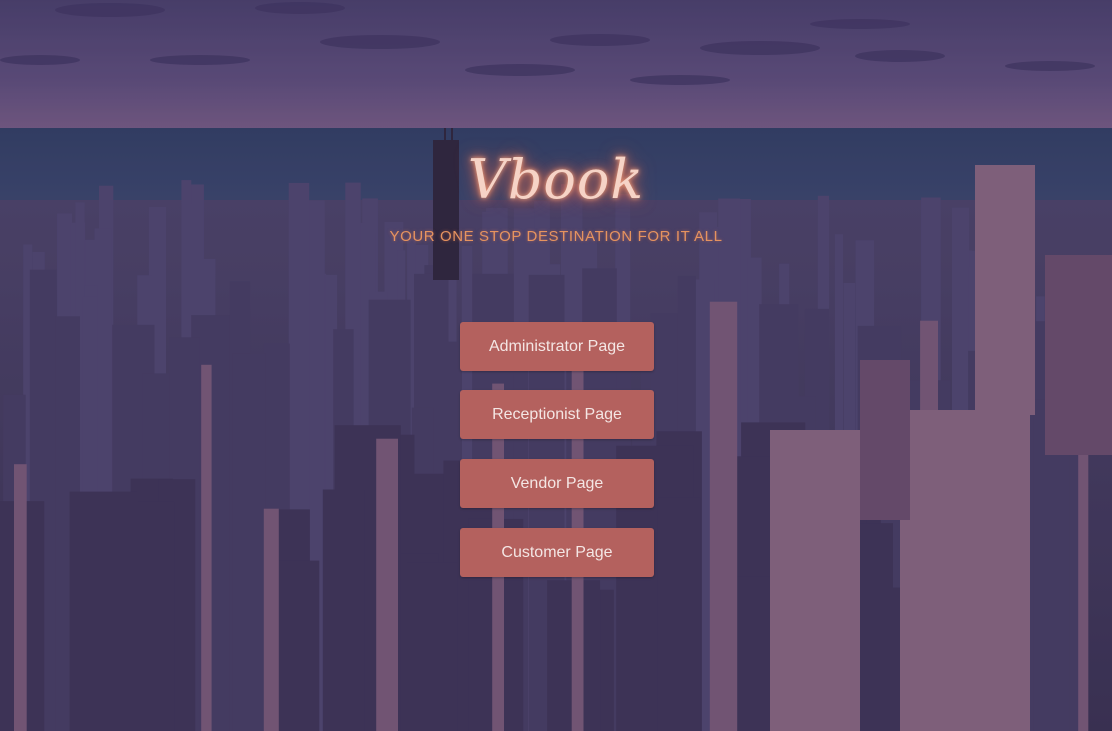  Describe the element at coordinates (556, 236) in the screenshot. I see `tagline: YOUR ONE STOP DESTINATION FOR IT ALL` at that location.